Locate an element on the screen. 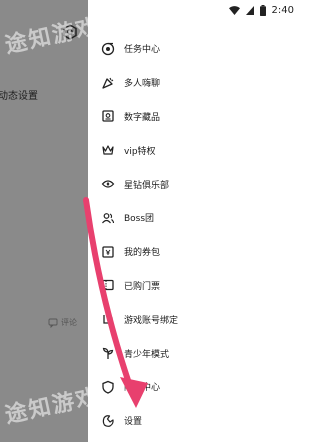 This screenshot has width=320, height=442. party-icon is located at coordinates (108, 83).